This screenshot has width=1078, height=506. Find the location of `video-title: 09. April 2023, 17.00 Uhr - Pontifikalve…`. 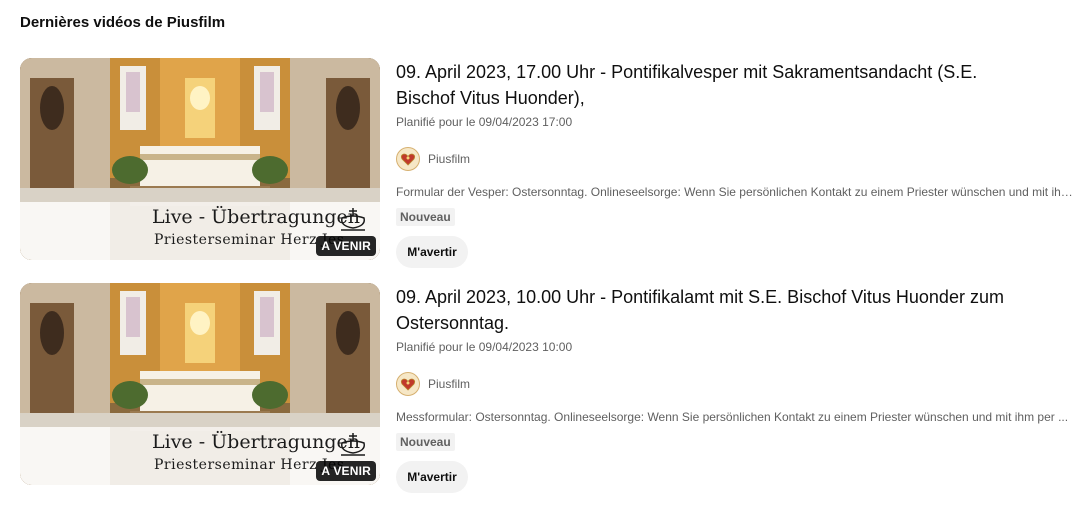

video-title: 09. April 2023, 17.00 Uhr - Pontifikalve… is located at coordinates (716, 85).